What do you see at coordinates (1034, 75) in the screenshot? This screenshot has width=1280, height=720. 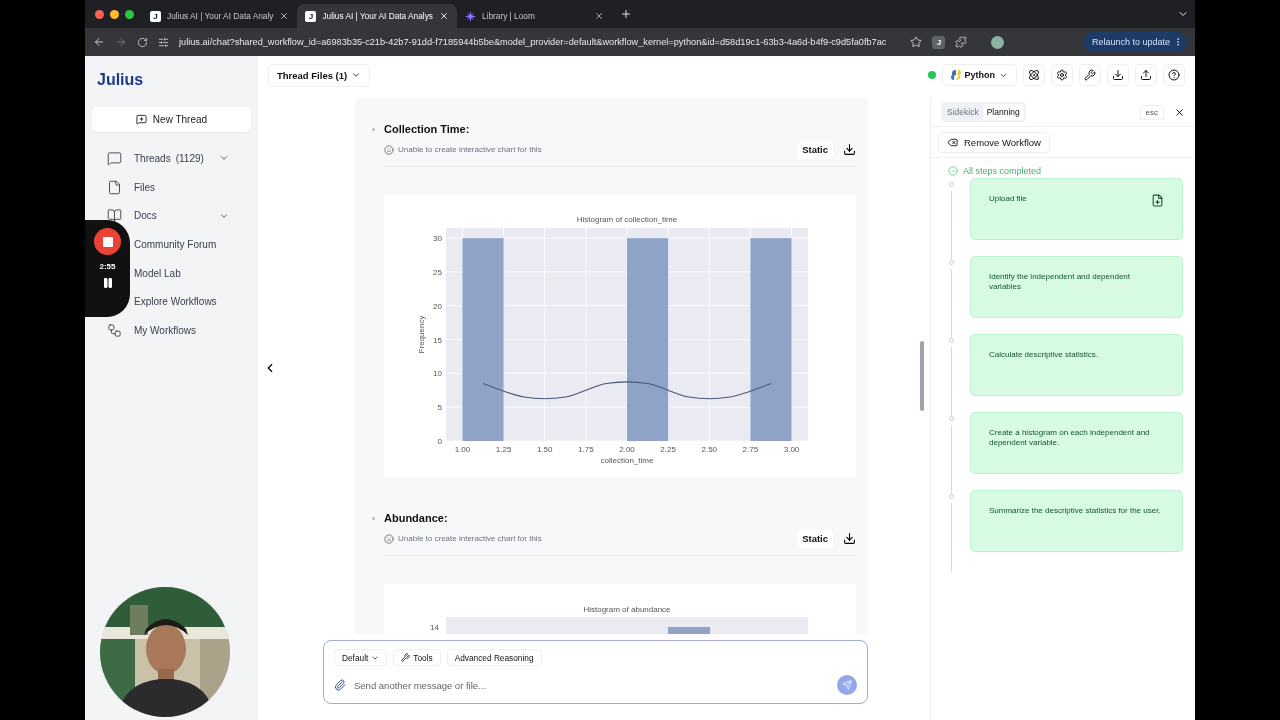 I see `atom-icon` at bounding box center [1034, 75].